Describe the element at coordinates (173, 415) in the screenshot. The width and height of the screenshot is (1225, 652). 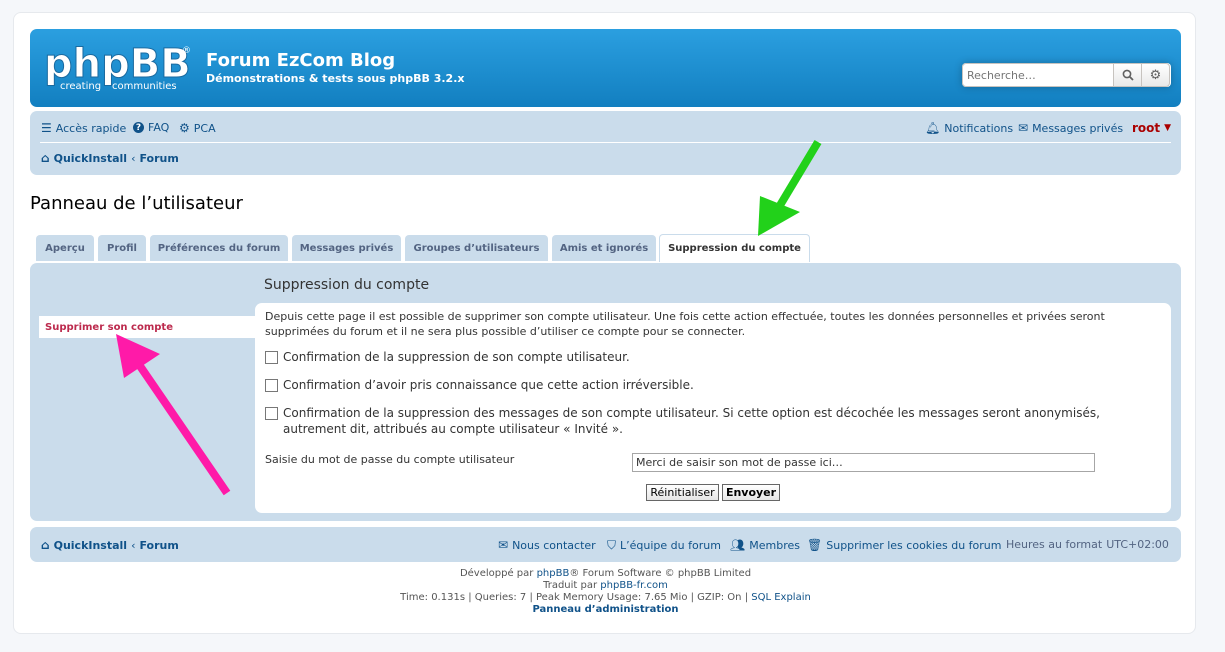
I see `pink-arrow` at that location.